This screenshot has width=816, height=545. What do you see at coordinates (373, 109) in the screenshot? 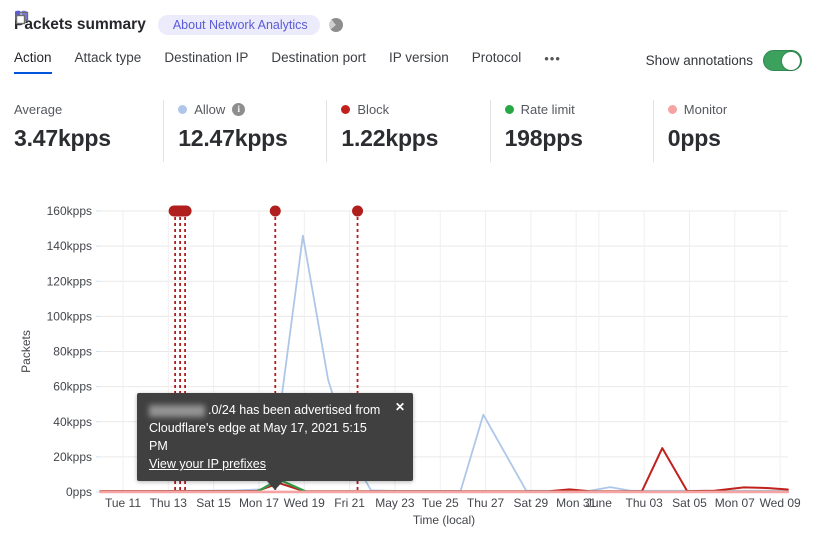
I see `stat-block-label: Block` at bounding box center [373, 109].